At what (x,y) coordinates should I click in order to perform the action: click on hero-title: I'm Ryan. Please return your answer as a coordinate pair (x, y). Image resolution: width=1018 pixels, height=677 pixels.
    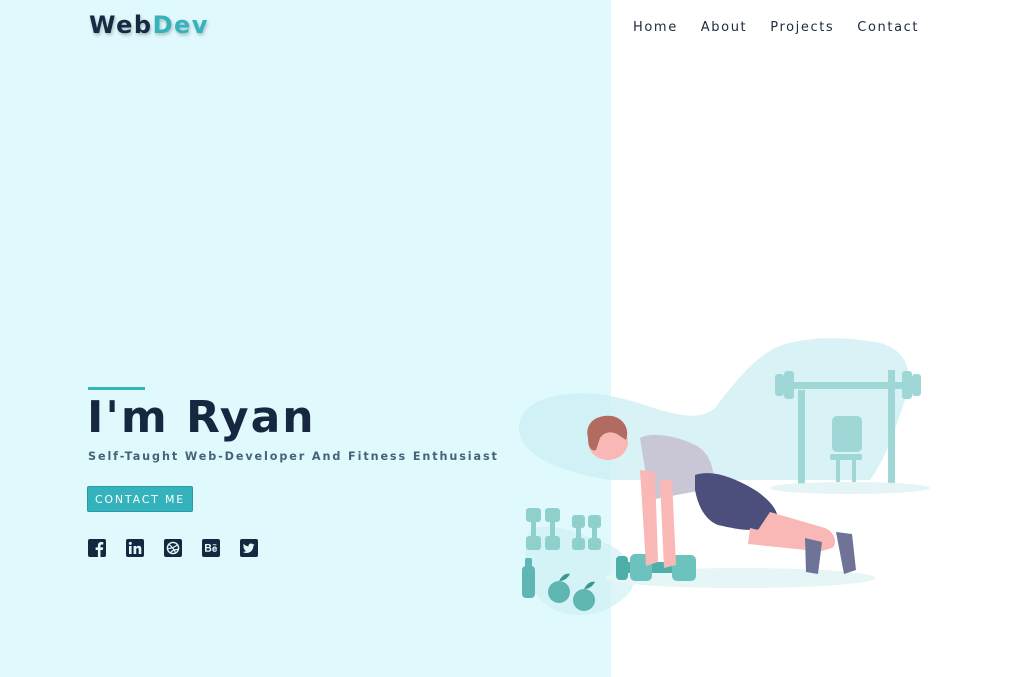
    Looking at the image, I should click on (201, 417).